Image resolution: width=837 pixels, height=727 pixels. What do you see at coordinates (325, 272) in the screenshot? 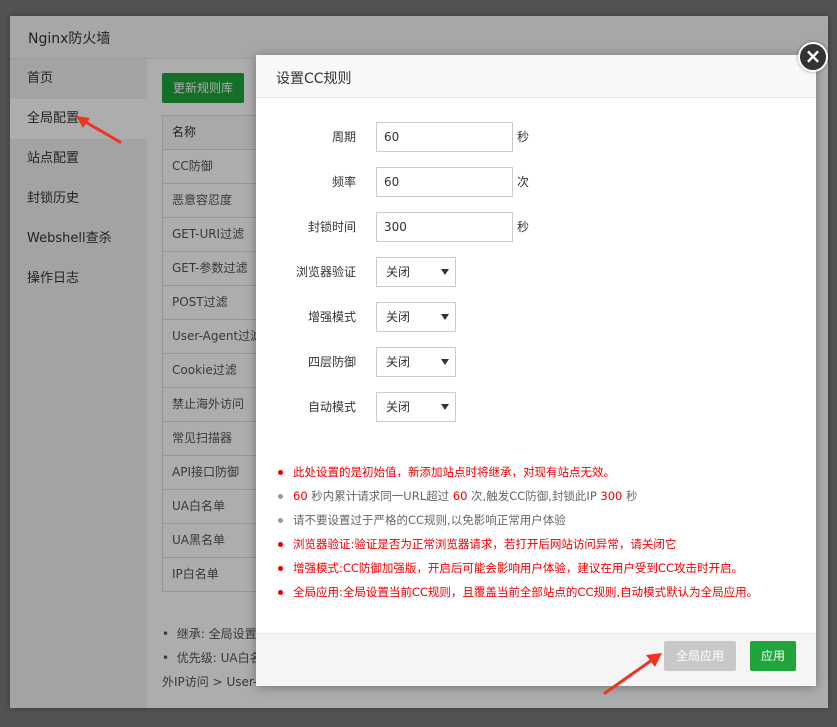
I see `browser-verify-label: 浏览器验证` at bounding box center [325, 272].